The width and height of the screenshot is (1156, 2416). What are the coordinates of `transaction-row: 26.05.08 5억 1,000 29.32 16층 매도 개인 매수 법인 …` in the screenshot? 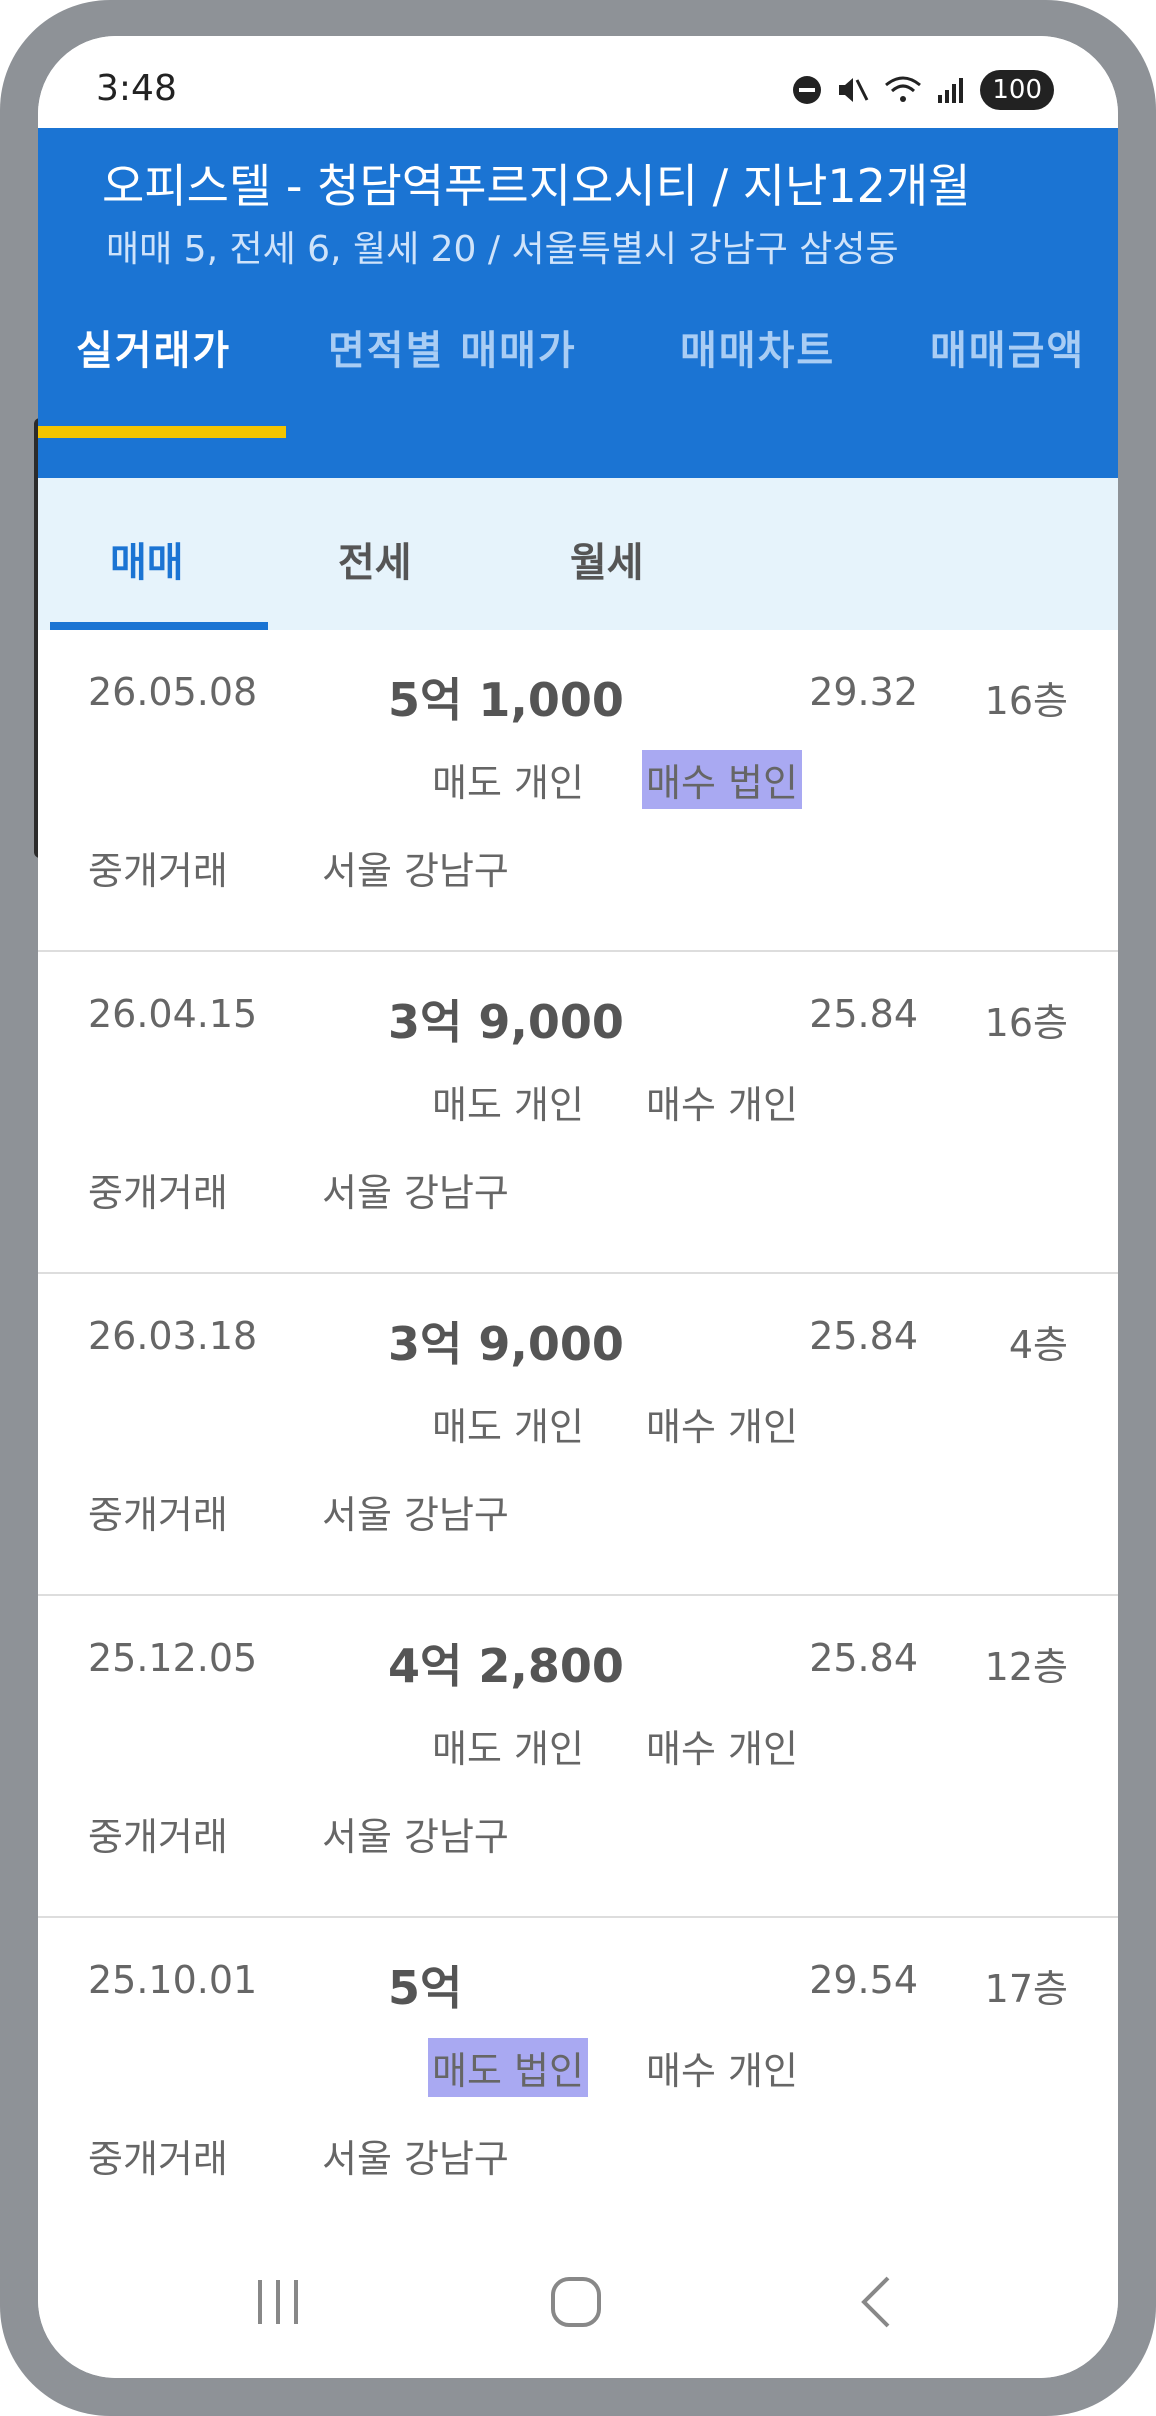 It's located at (578, 791).